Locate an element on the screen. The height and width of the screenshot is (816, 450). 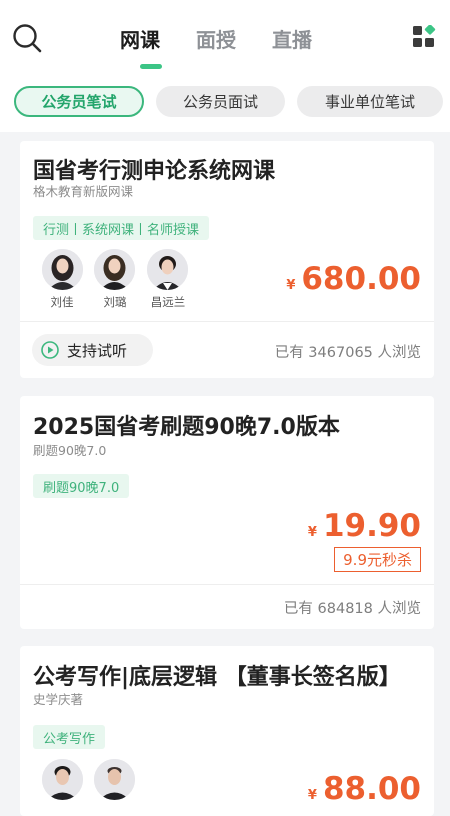
course-tag: 行测丨系统网课丨名师授课 is located at coordinates (121, 228).